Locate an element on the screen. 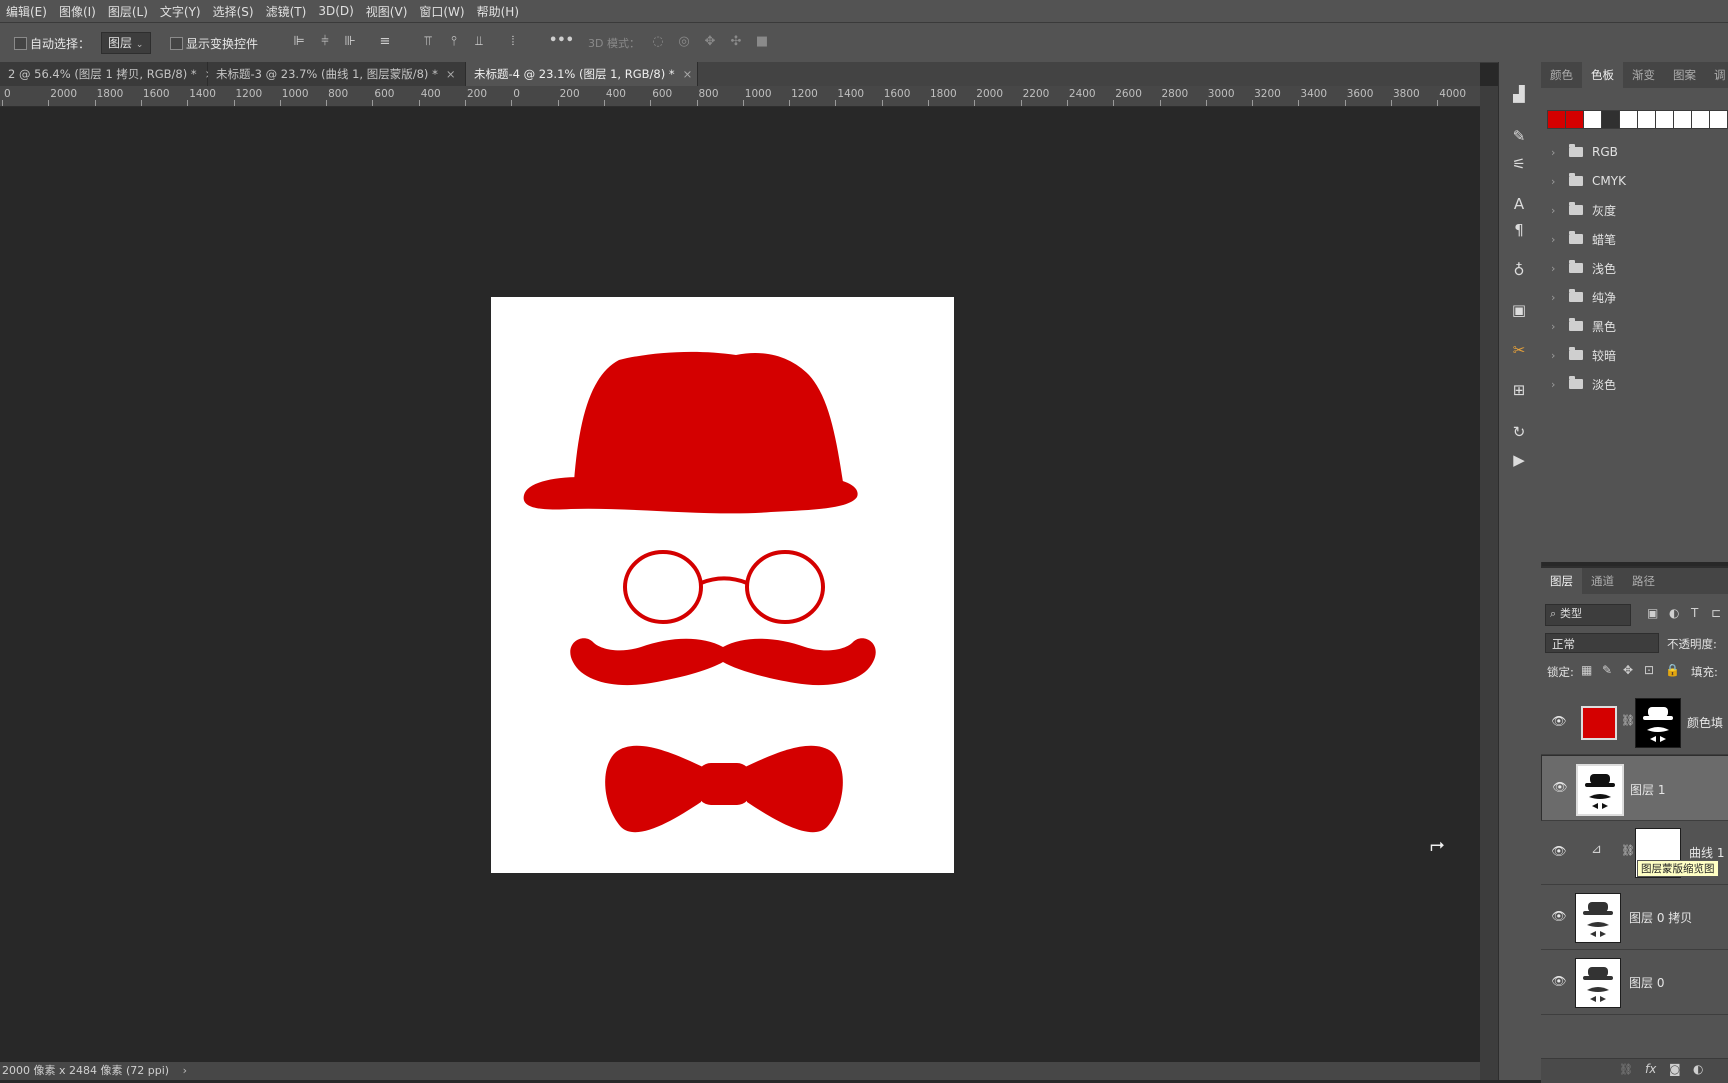 The width and height of the screenshot is (1728, 1083). layer-mask-thumbnail is located at coordinates (1658, 723).